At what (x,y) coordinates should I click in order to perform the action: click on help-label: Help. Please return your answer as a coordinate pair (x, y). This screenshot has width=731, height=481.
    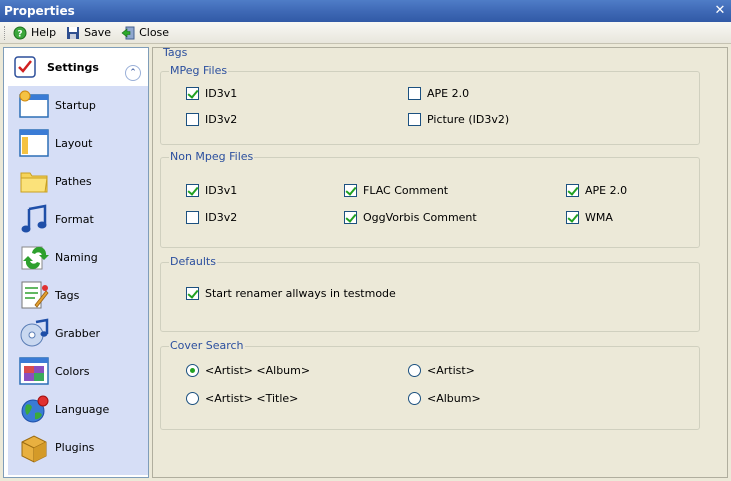
    Looking at the image, I should click on (44, 32).